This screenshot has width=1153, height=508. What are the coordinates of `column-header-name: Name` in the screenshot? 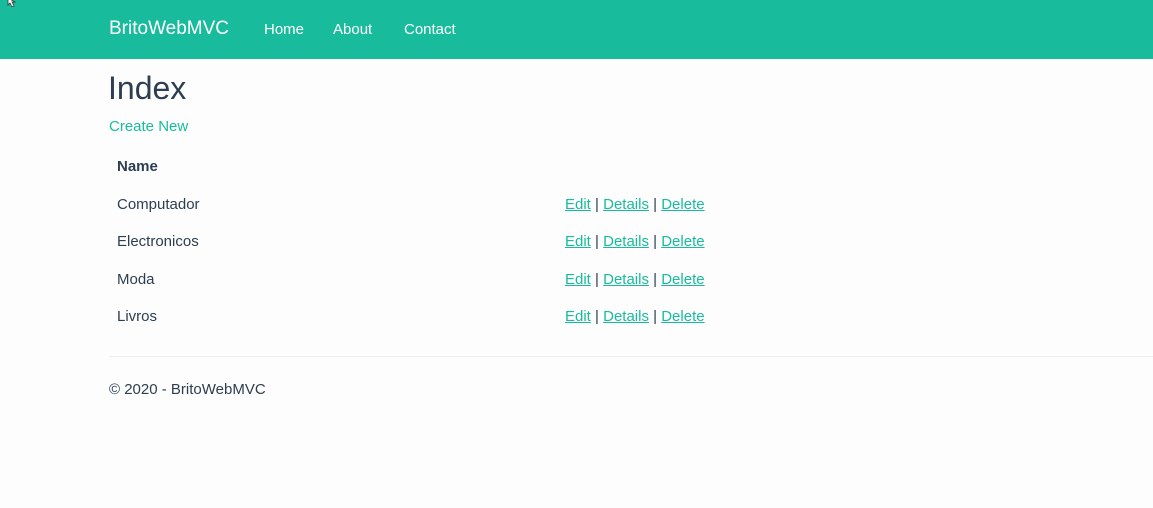 It's located at (137, 166).